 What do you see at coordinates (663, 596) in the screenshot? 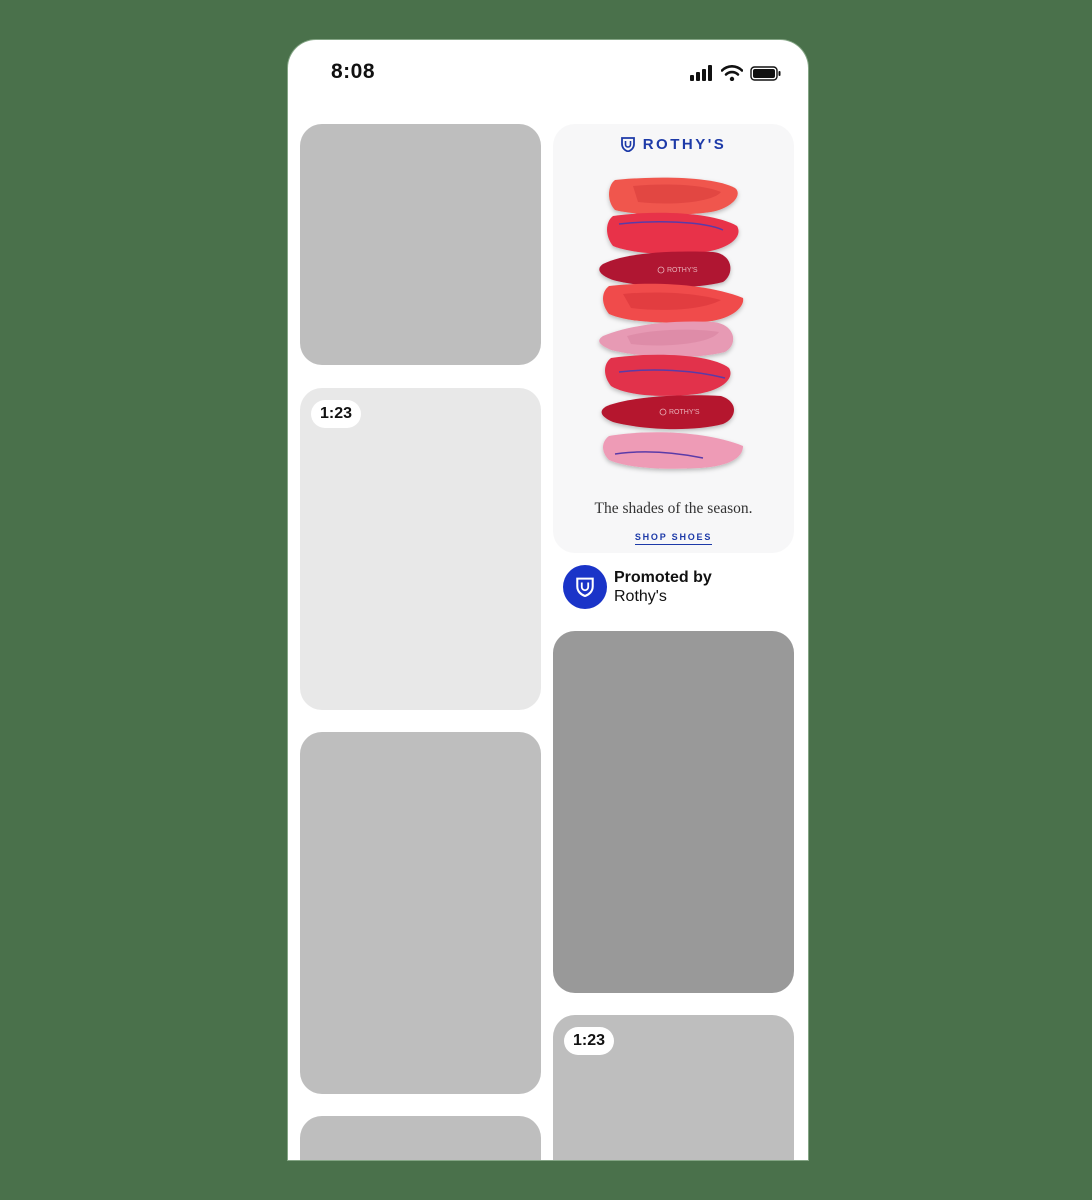
I see `advertiser-name: Rothy's` at bounding box center [663, 596].